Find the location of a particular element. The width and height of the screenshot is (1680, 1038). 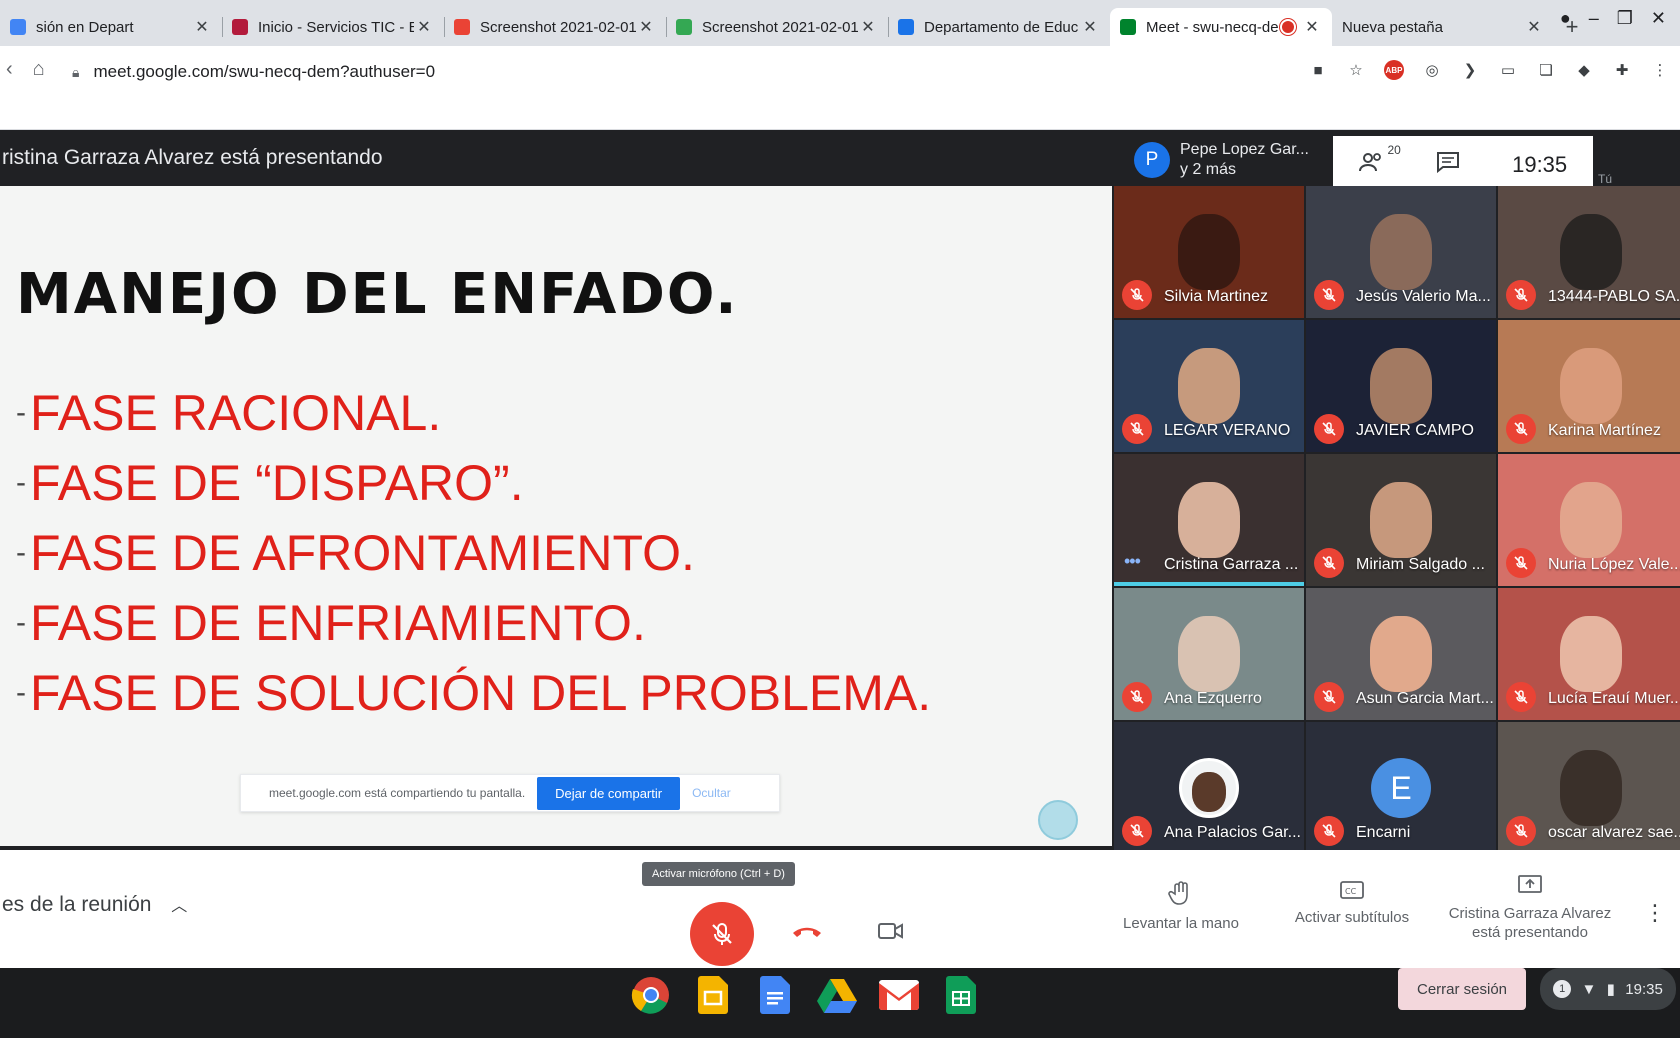

screen-icon: ▭ is located at coordinates (1508, 70).